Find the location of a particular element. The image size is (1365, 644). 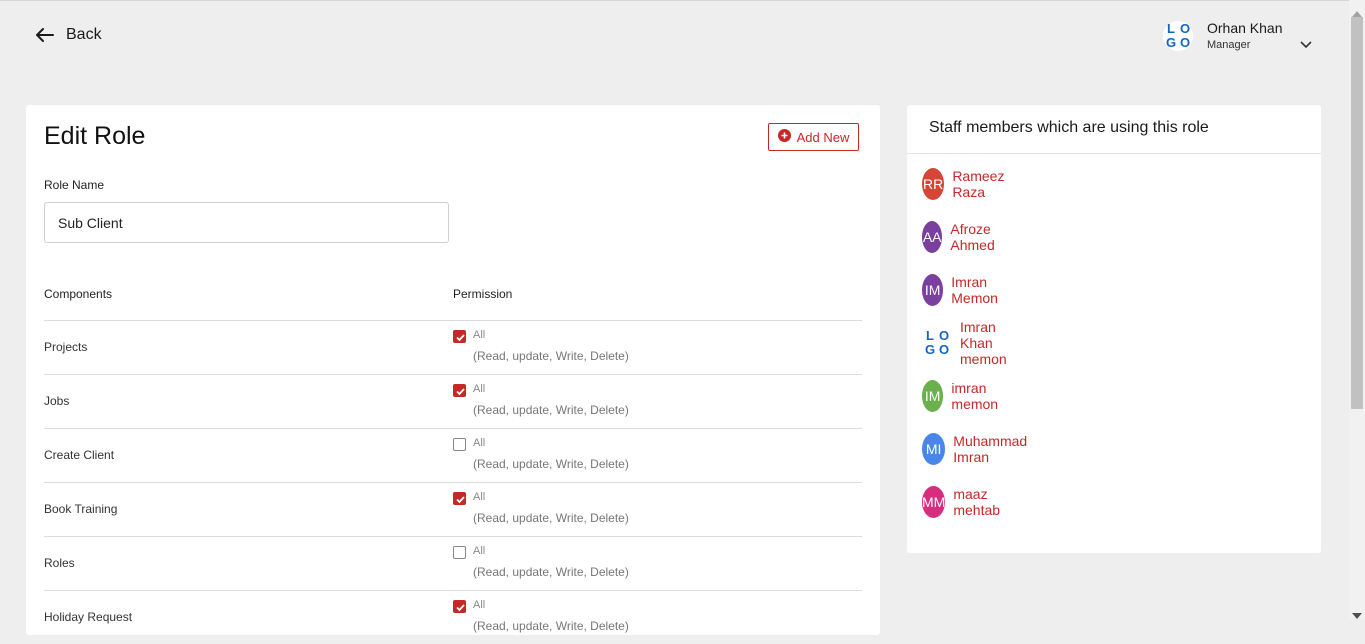

staff-name: Imran Khan memon is located at coordinates (983, 343).